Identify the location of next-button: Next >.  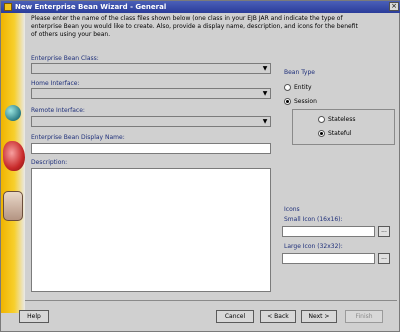
(319, 316).